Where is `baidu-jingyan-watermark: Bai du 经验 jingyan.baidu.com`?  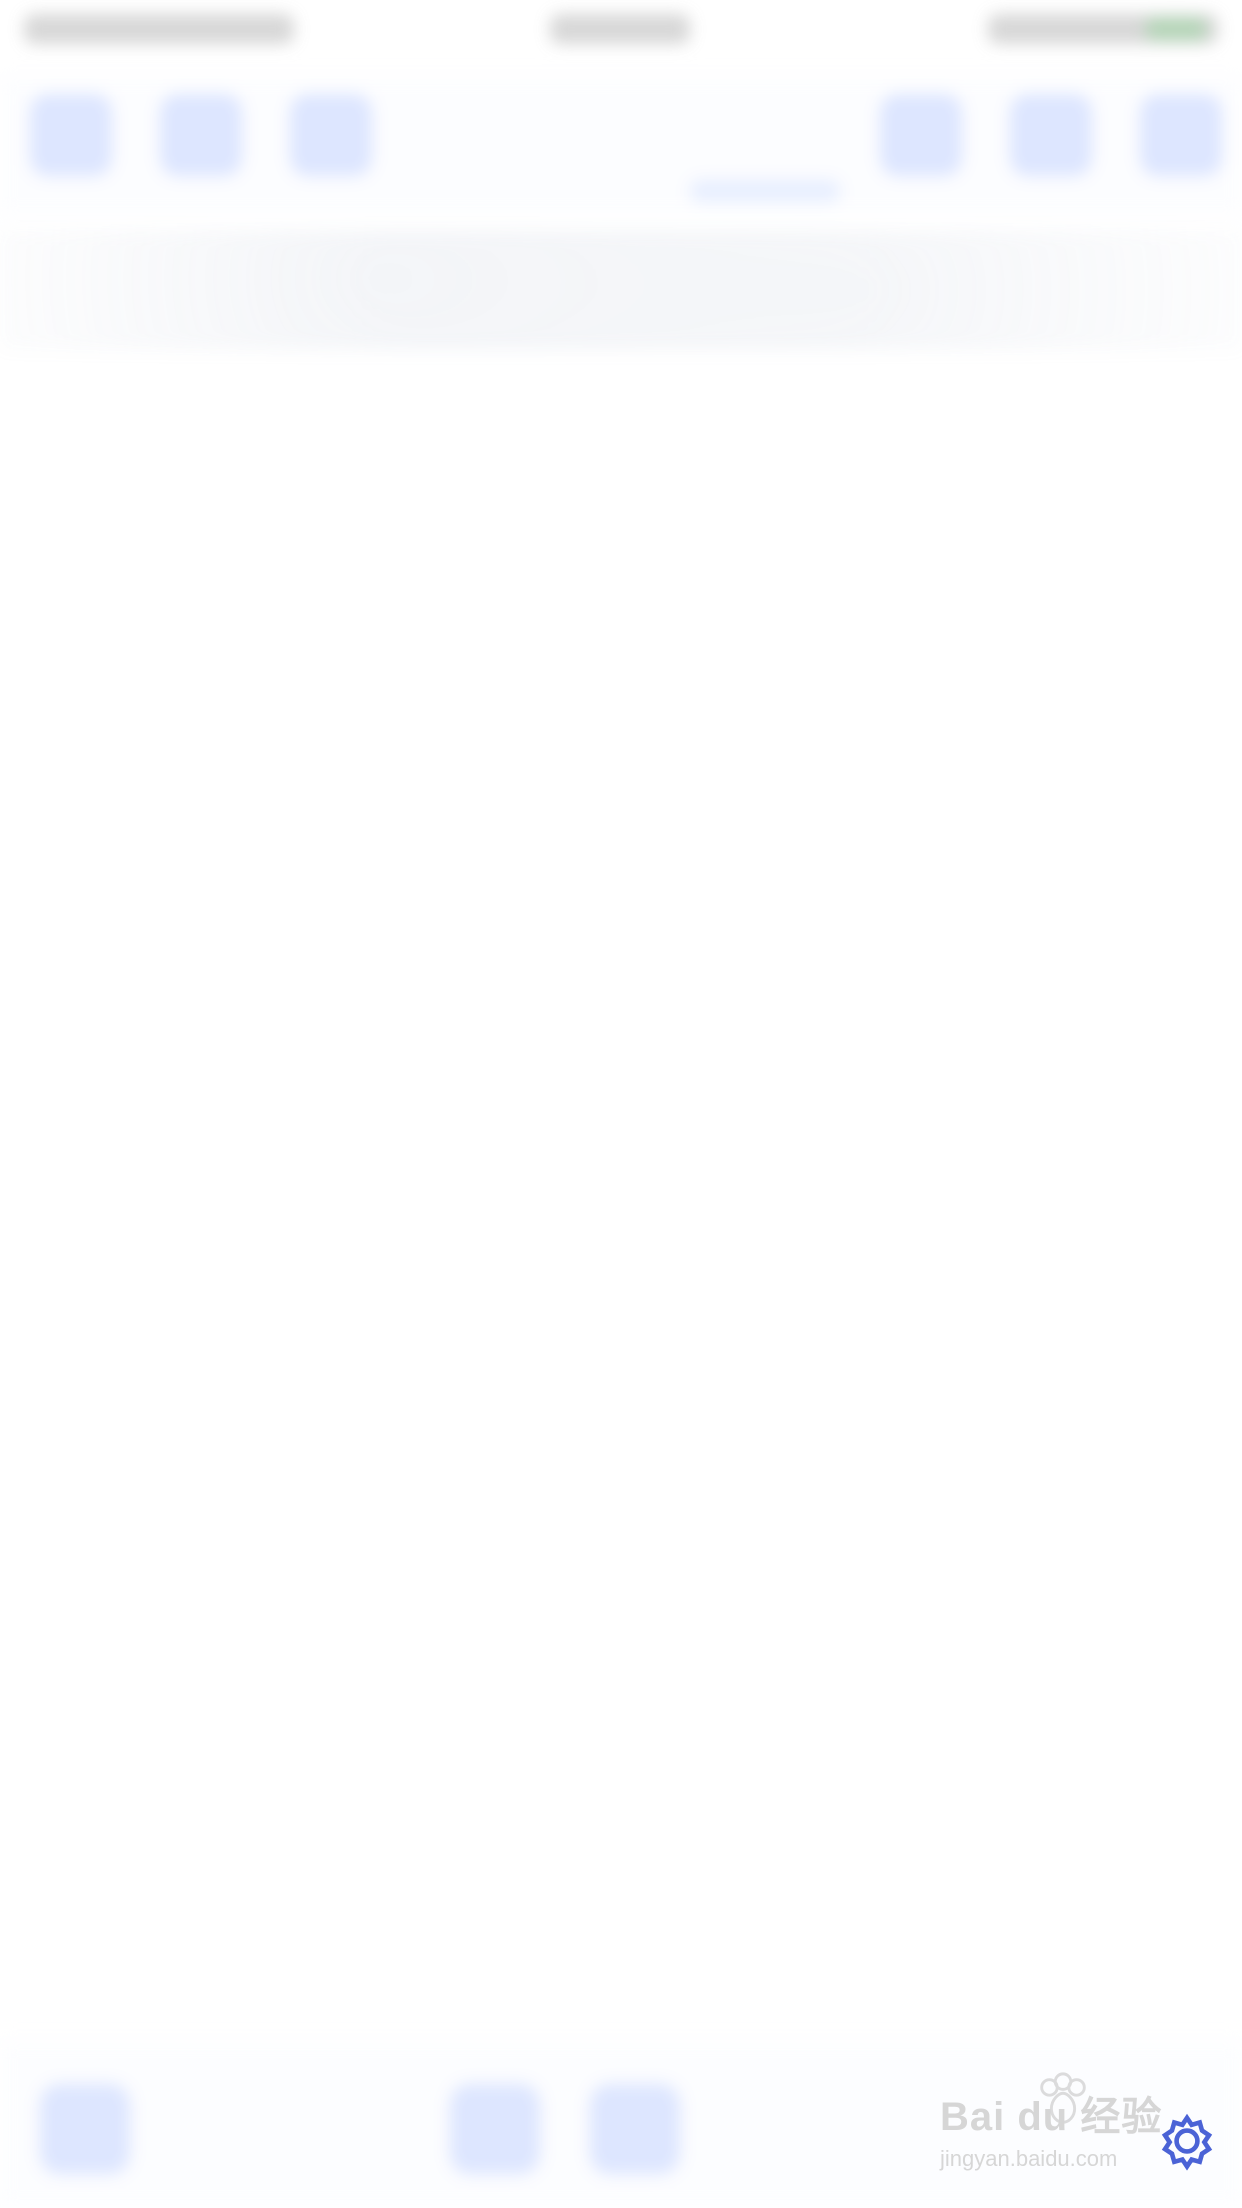 baidu-jingyan-watermark: Bai du 经验 jingyan.baidu.com is located at coordinates (1085, 2135).